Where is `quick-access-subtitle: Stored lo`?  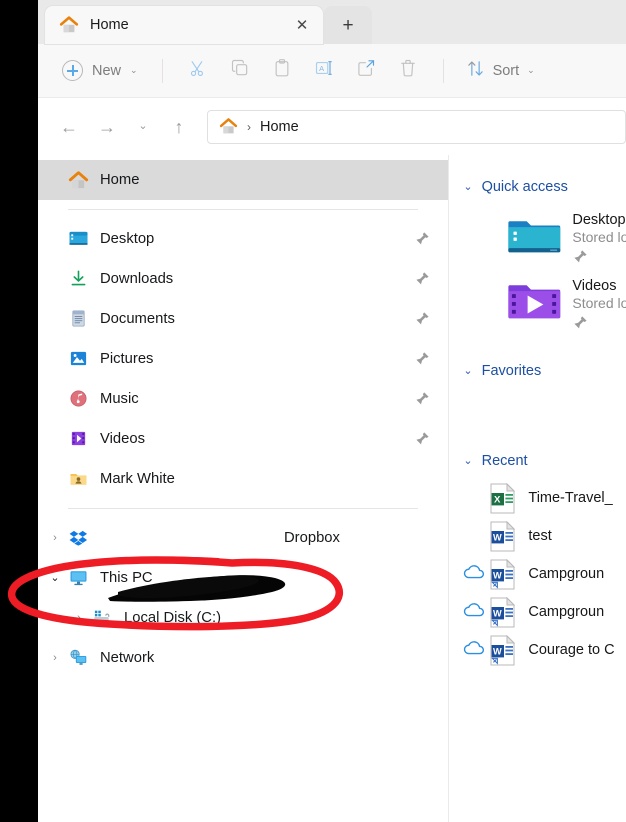 quick-access-subtitle: Stored lo is located at coordinates (599, 303).